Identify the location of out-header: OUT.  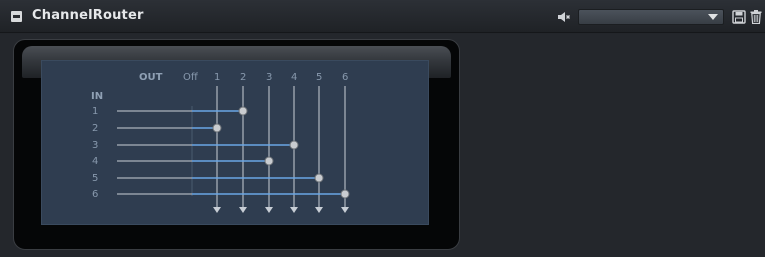
(151, 77).